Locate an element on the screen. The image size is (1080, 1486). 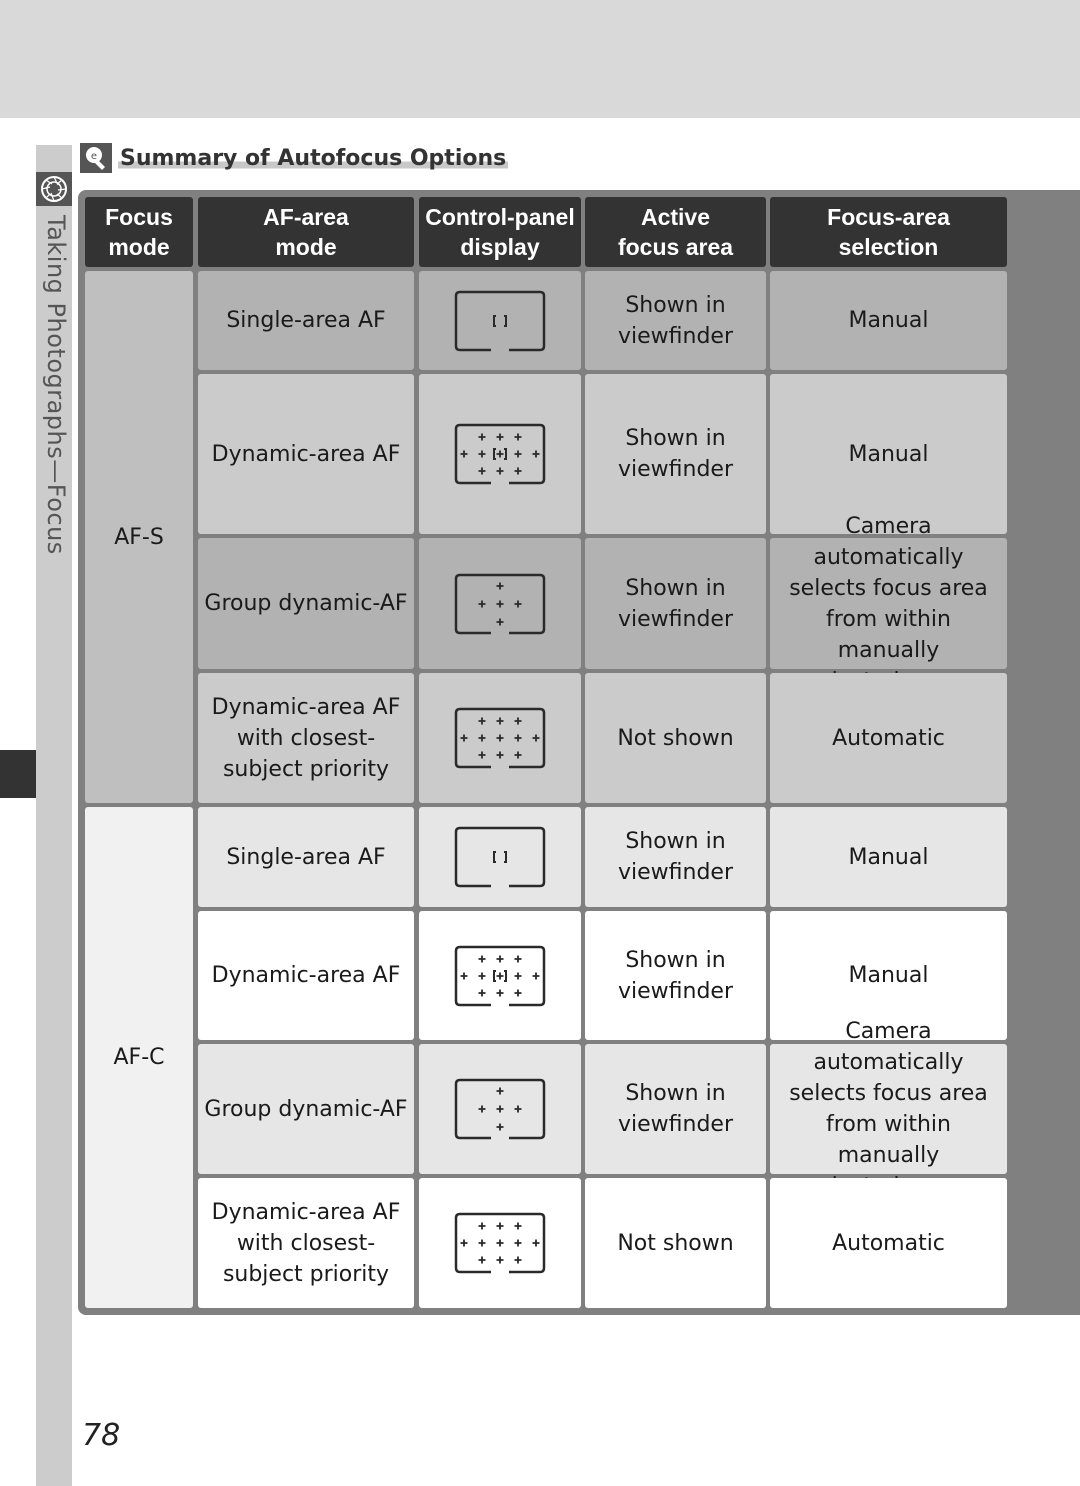
focus-mode-cell: AF-S is located at coordinates (139, 537).